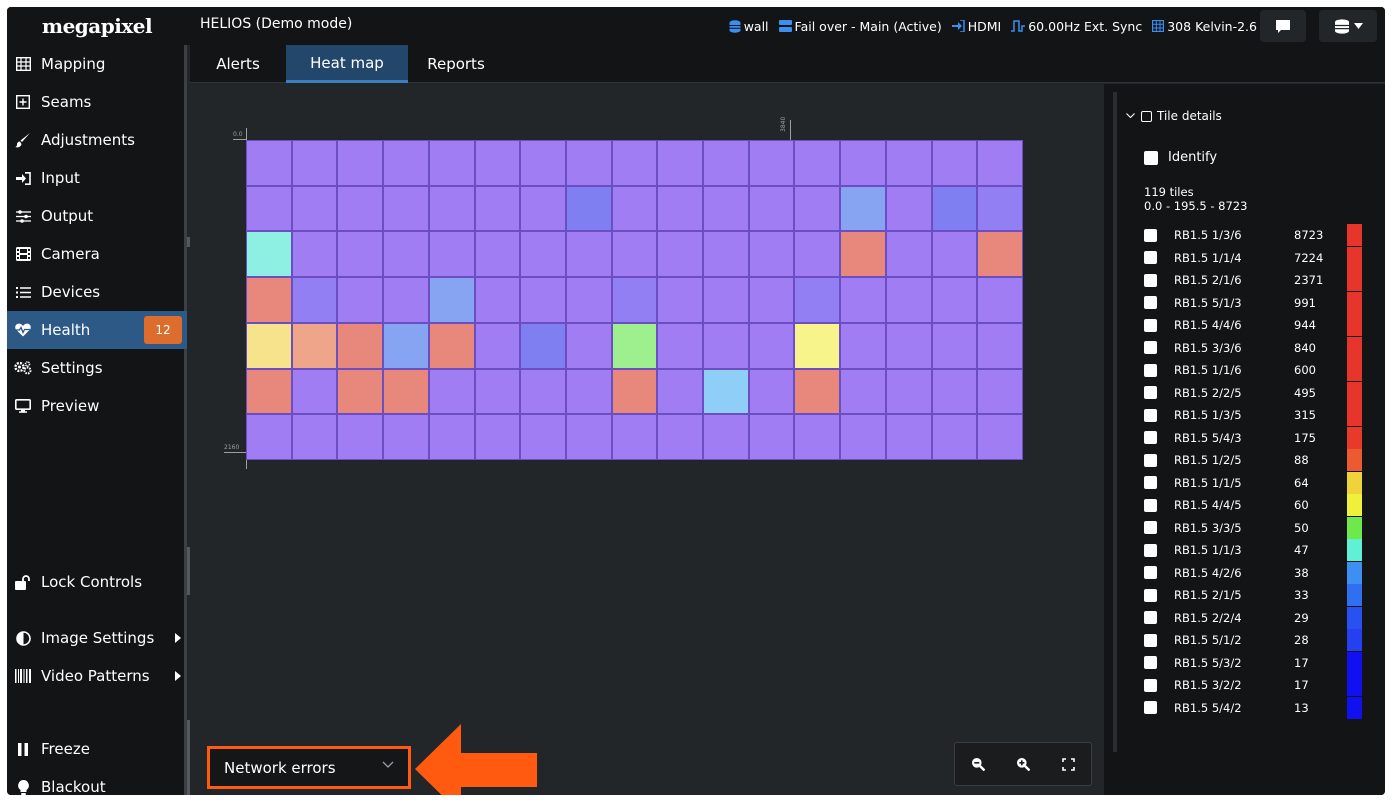  I want to click on sidebar-item-adjustments: Adjustments, so click(97, 140).